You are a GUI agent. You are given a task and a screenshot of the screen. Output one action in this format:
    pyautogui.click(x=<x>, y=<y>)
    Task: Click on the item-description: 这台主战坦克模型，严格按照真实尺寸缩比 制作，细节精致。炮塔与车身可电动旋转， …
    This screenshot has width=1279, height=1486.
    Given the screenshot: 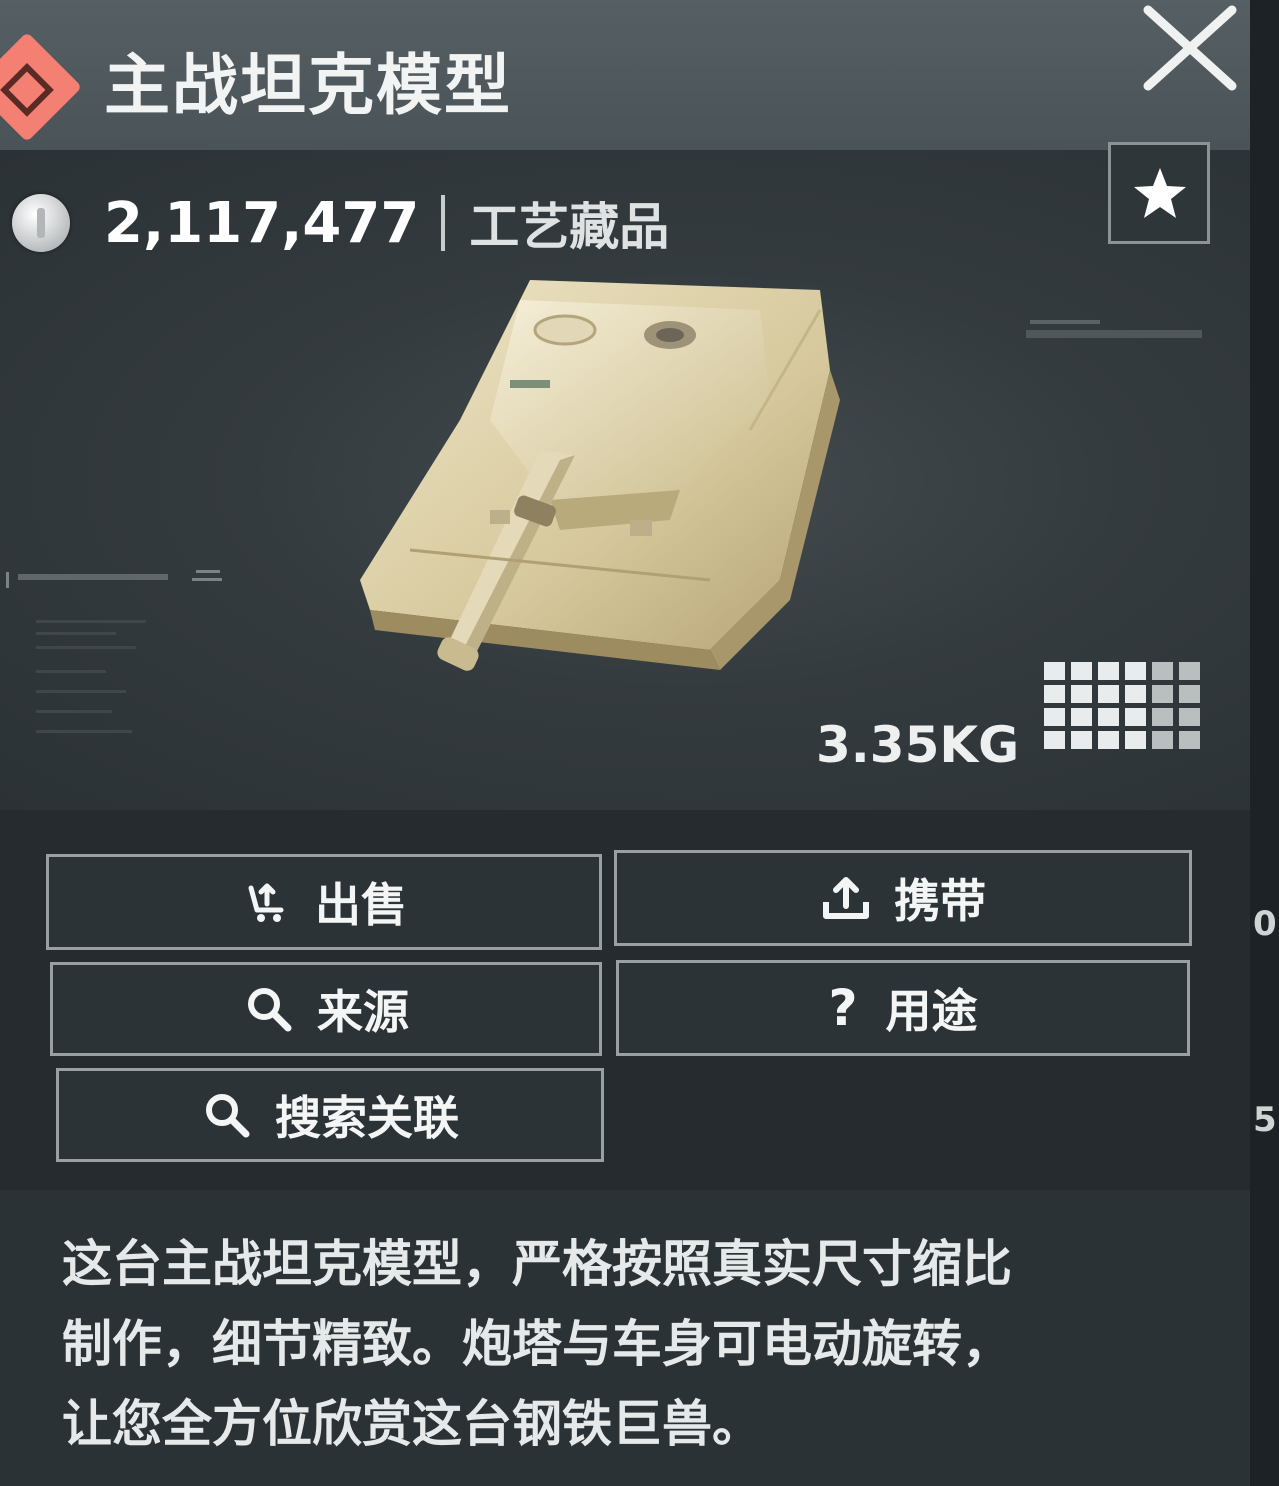 What is the action you would take?
    pyautogui.click(x=637, y=1344)
    